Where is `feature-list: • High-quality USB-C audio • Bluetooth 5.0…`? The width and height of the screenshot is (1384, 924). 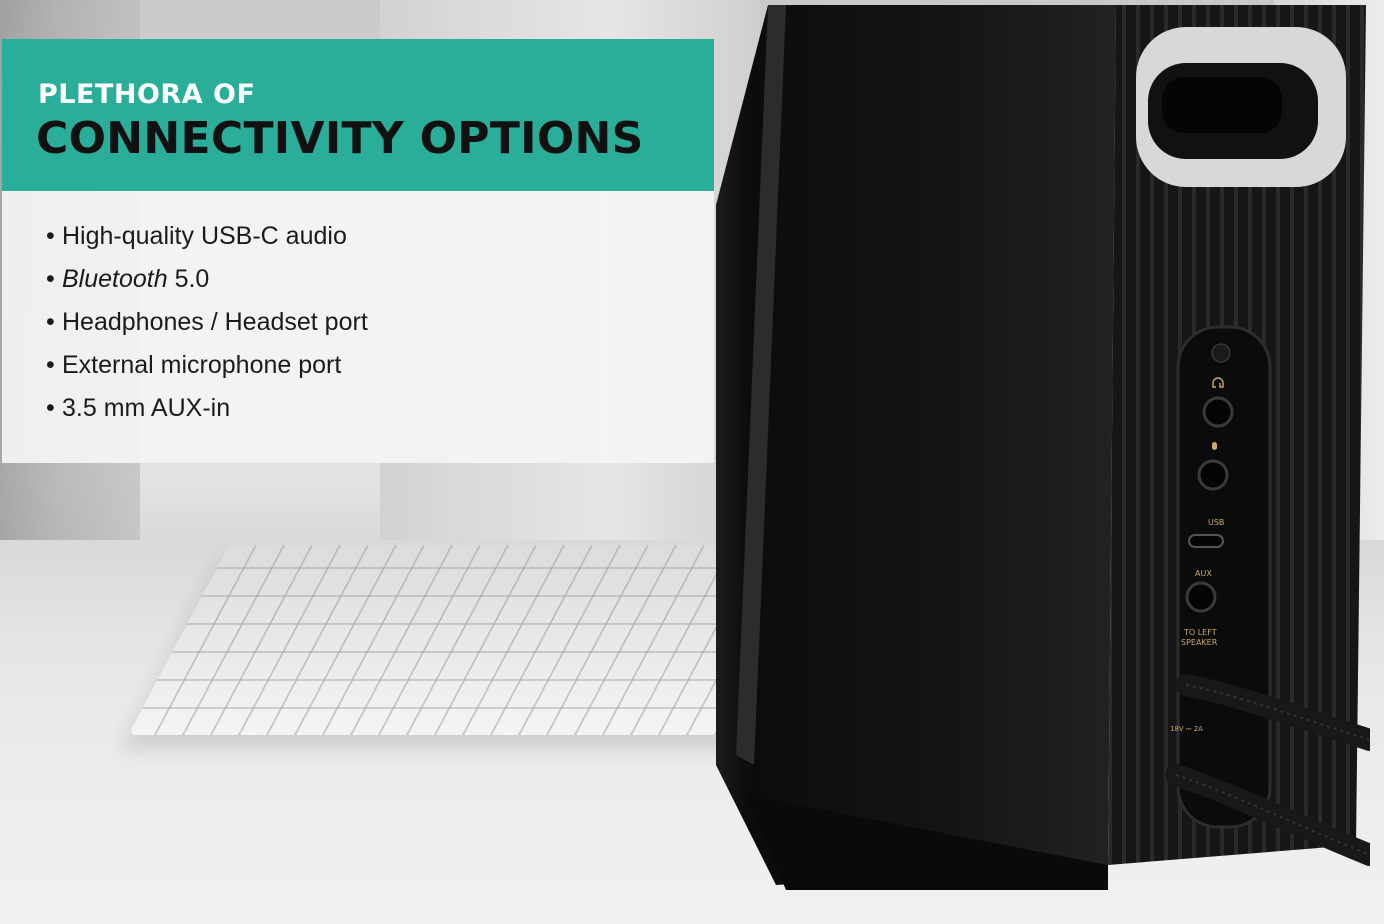 feature-list: • High-quality USB-C audio • Bluetooth 5.0… is located at coordinates (207, 326).